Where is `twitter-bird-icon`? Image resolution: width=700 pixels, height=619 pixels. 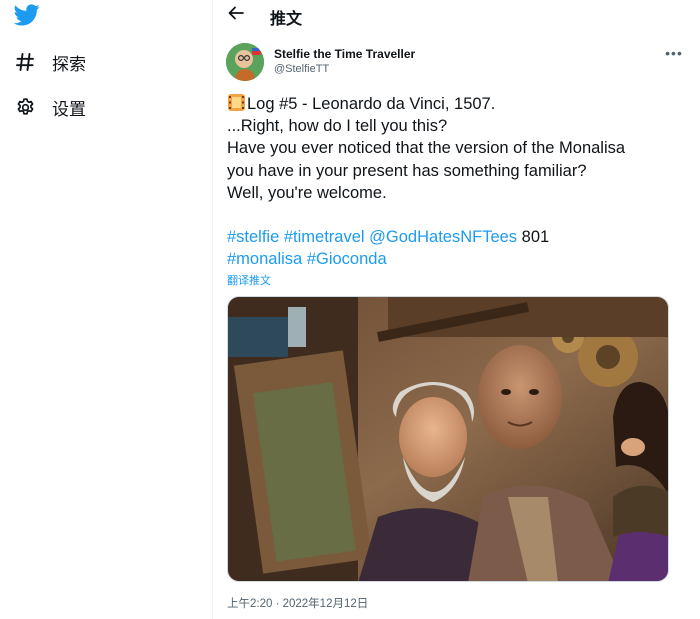 twitter-bird-icon is located at coordinates (26, 16).